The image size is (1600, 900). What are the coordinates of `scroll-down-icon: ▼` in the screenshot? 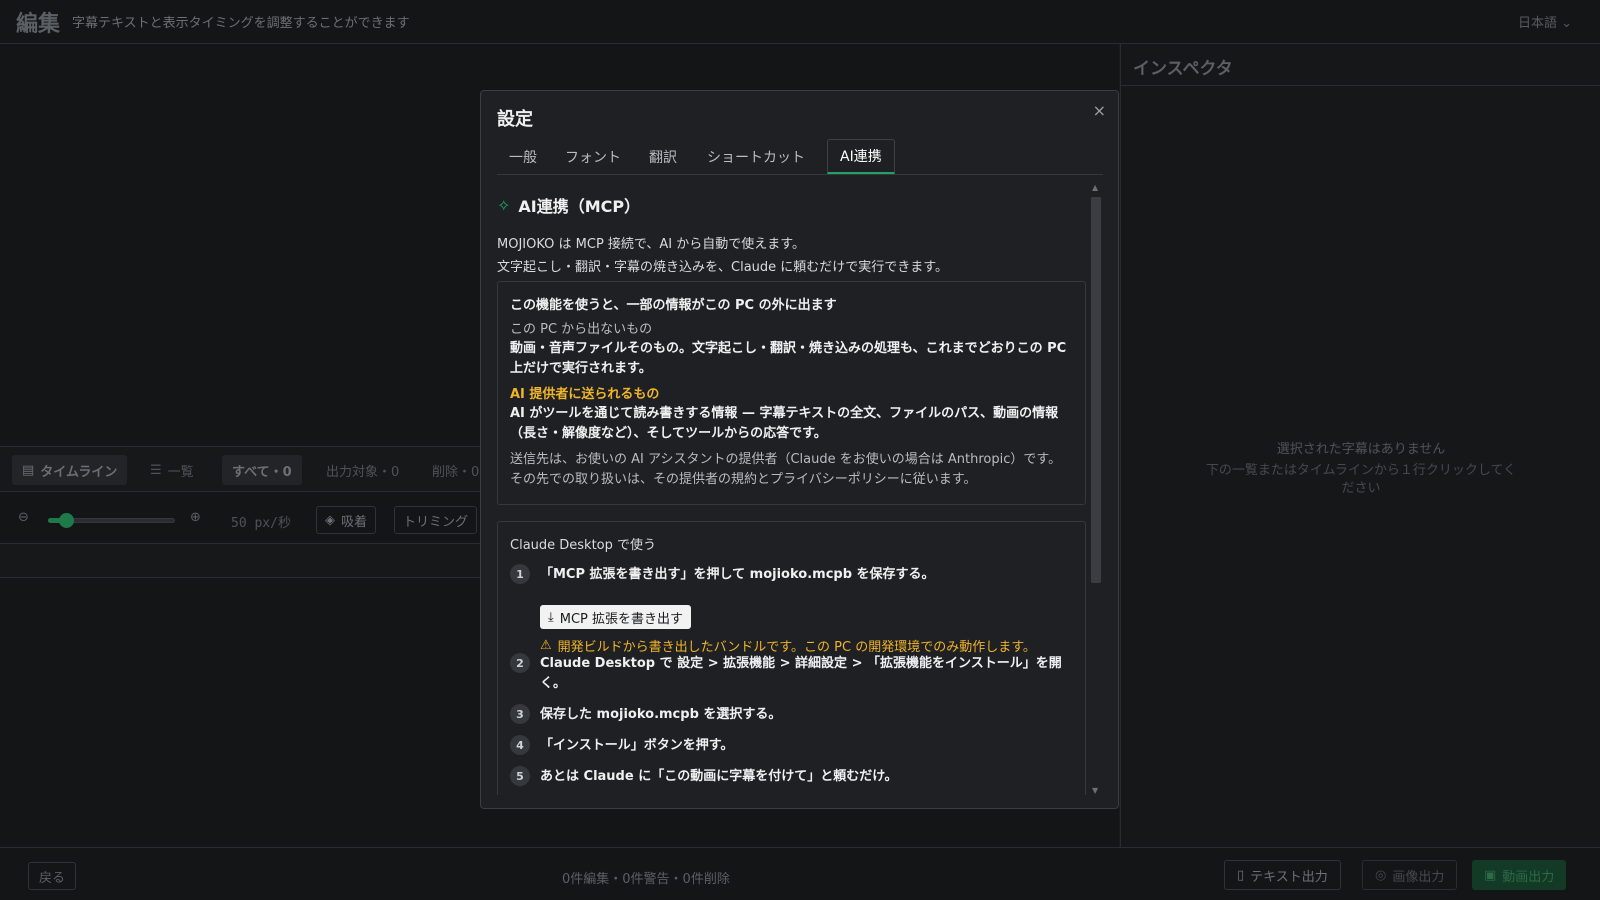 It's located at (1095, 790).